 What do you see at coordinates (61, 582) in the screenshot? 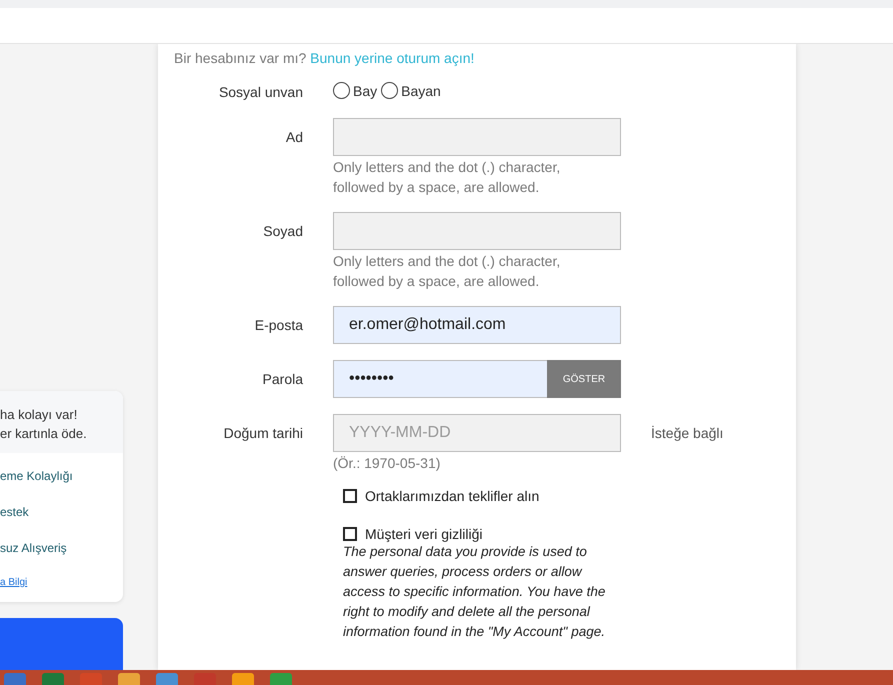
I see `more-info-link: a Bilgi` at bounding box center [61, 582].